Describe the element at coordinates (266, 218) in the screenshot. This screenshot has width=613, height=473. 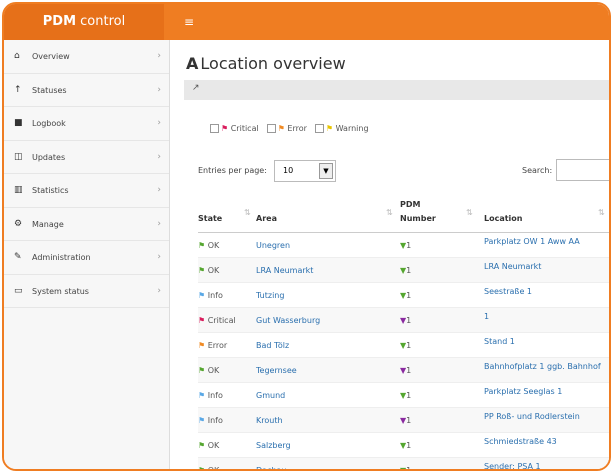
I see `column-header-area: Area` at that location.